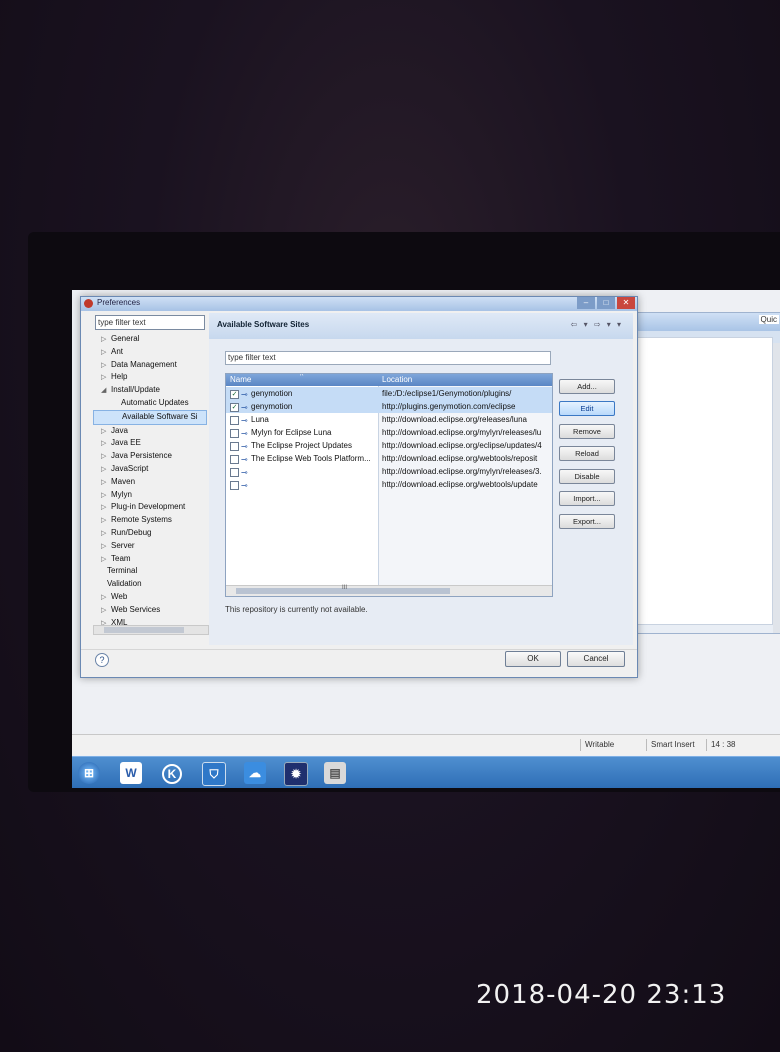 The image size is (780, 1052). I want to click on tree-item: ▷ General, so click(150, 339).